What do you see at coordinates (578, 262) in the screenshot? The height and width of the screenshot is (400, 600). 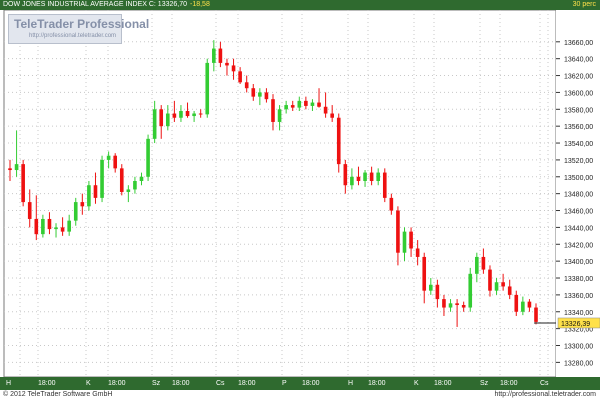 I see `y-tick-label: 13400,00` at bounding box center [578, 262].